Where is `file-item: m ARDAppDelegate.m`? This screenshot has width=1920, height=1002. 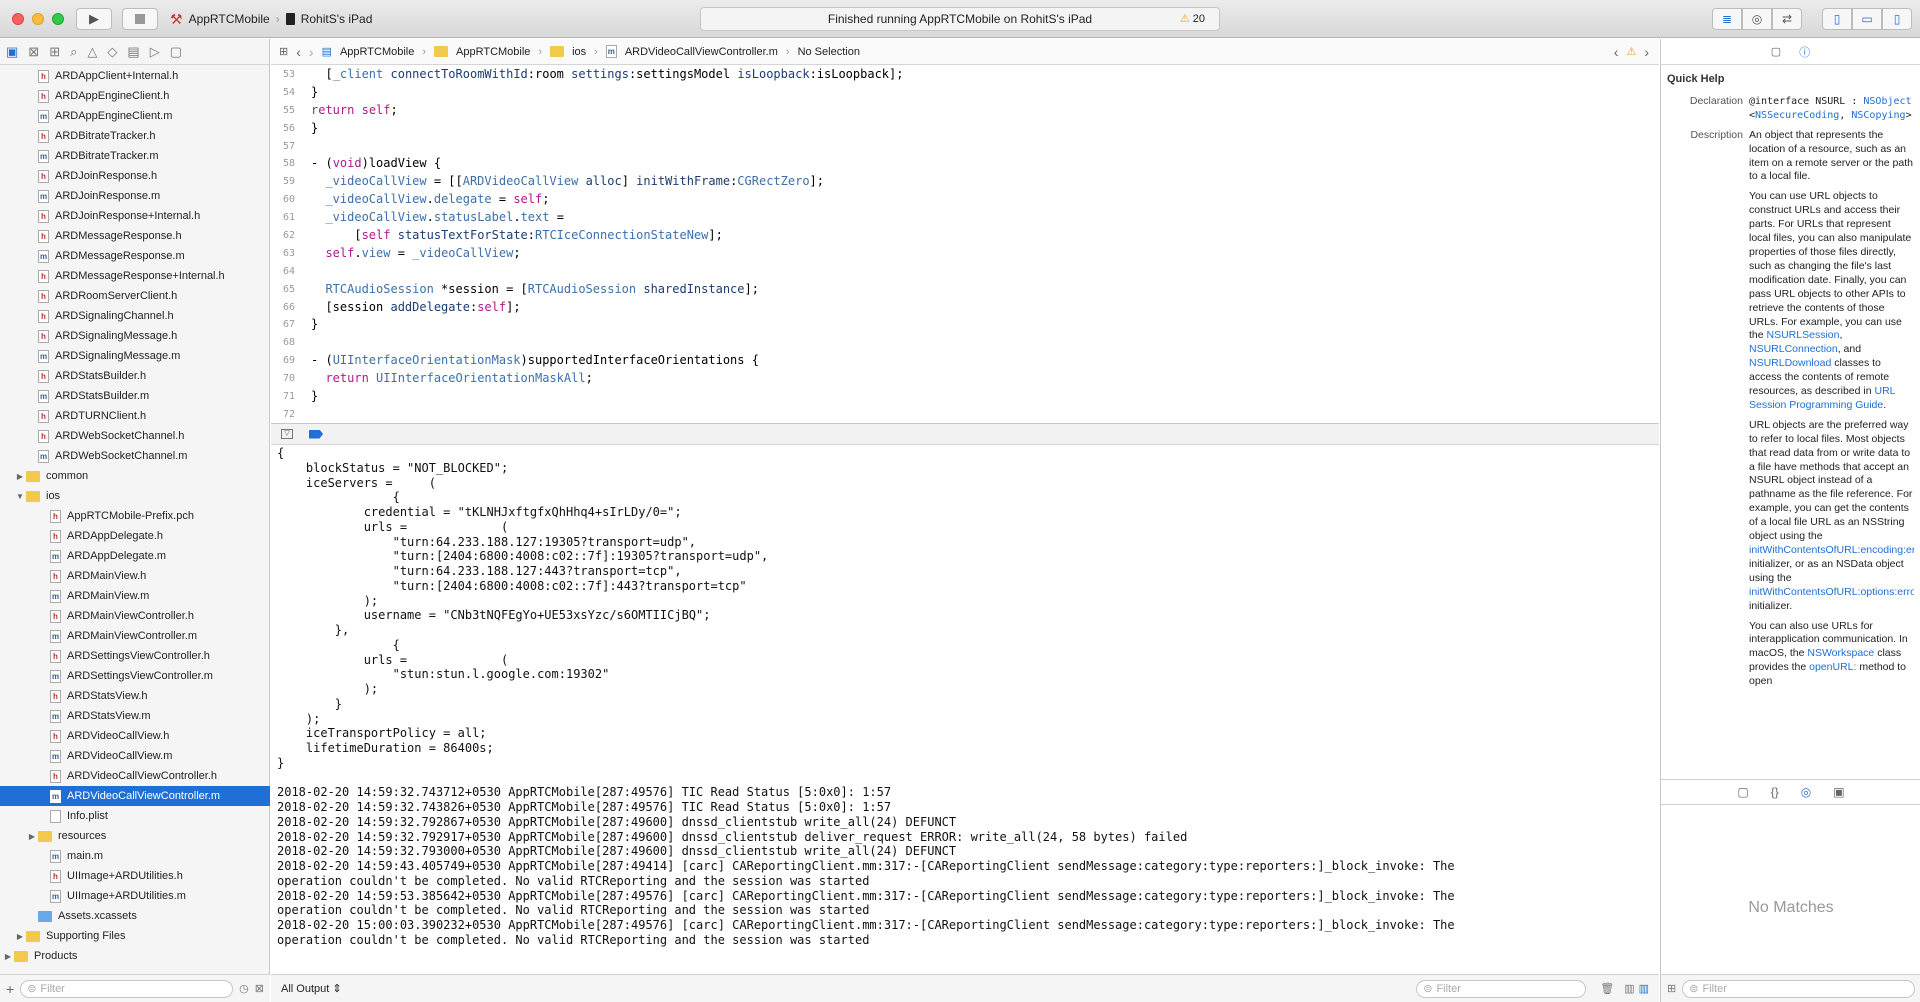
file-item: m ARDAppDelegate.m is located at coordinates (135, 556).